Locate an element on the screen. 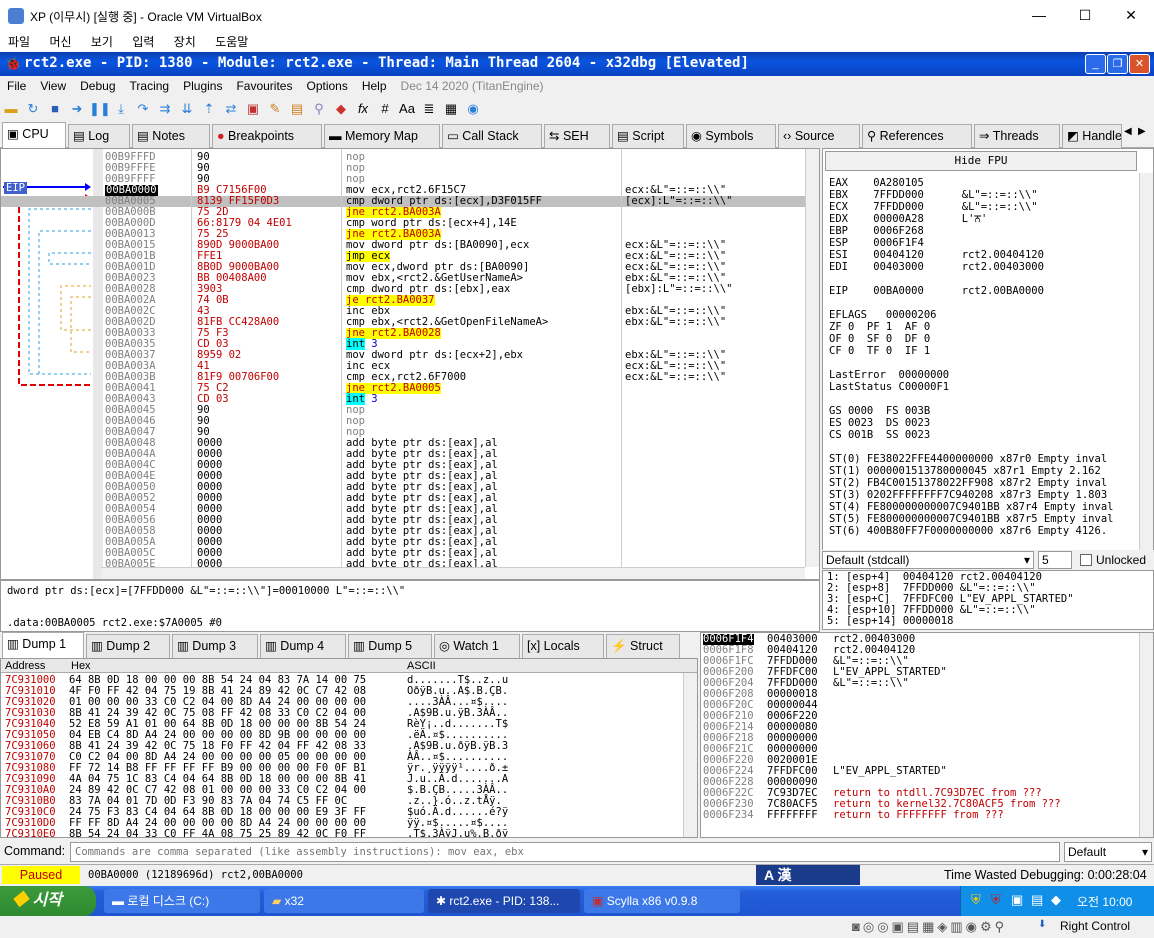 The image size is (1154, 938). comment-icon: ✎ is located at coordinates (275, 109).